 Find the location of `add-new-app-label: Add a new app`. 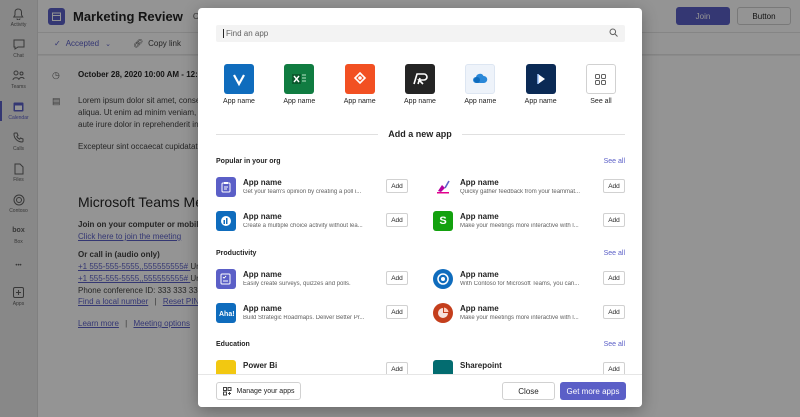

add-new-app-label: Add a new app is located at coordinates (420, 134).